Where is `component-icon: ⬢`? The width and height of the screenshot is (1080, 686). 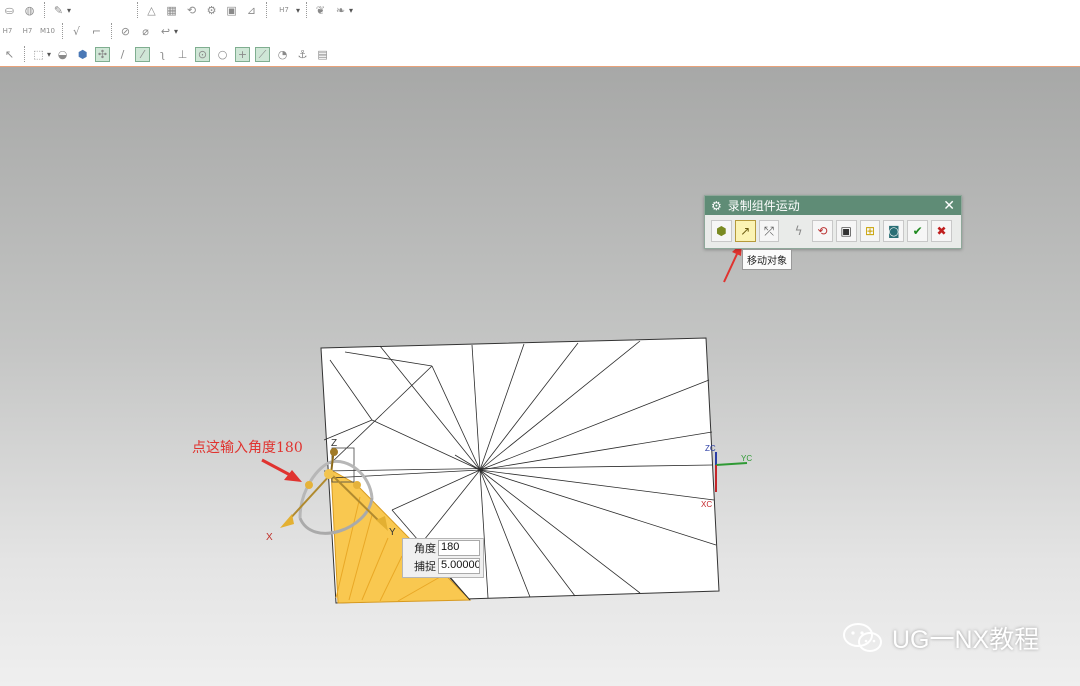 component-icon: ⬢ is located at coordinates (721, 231).